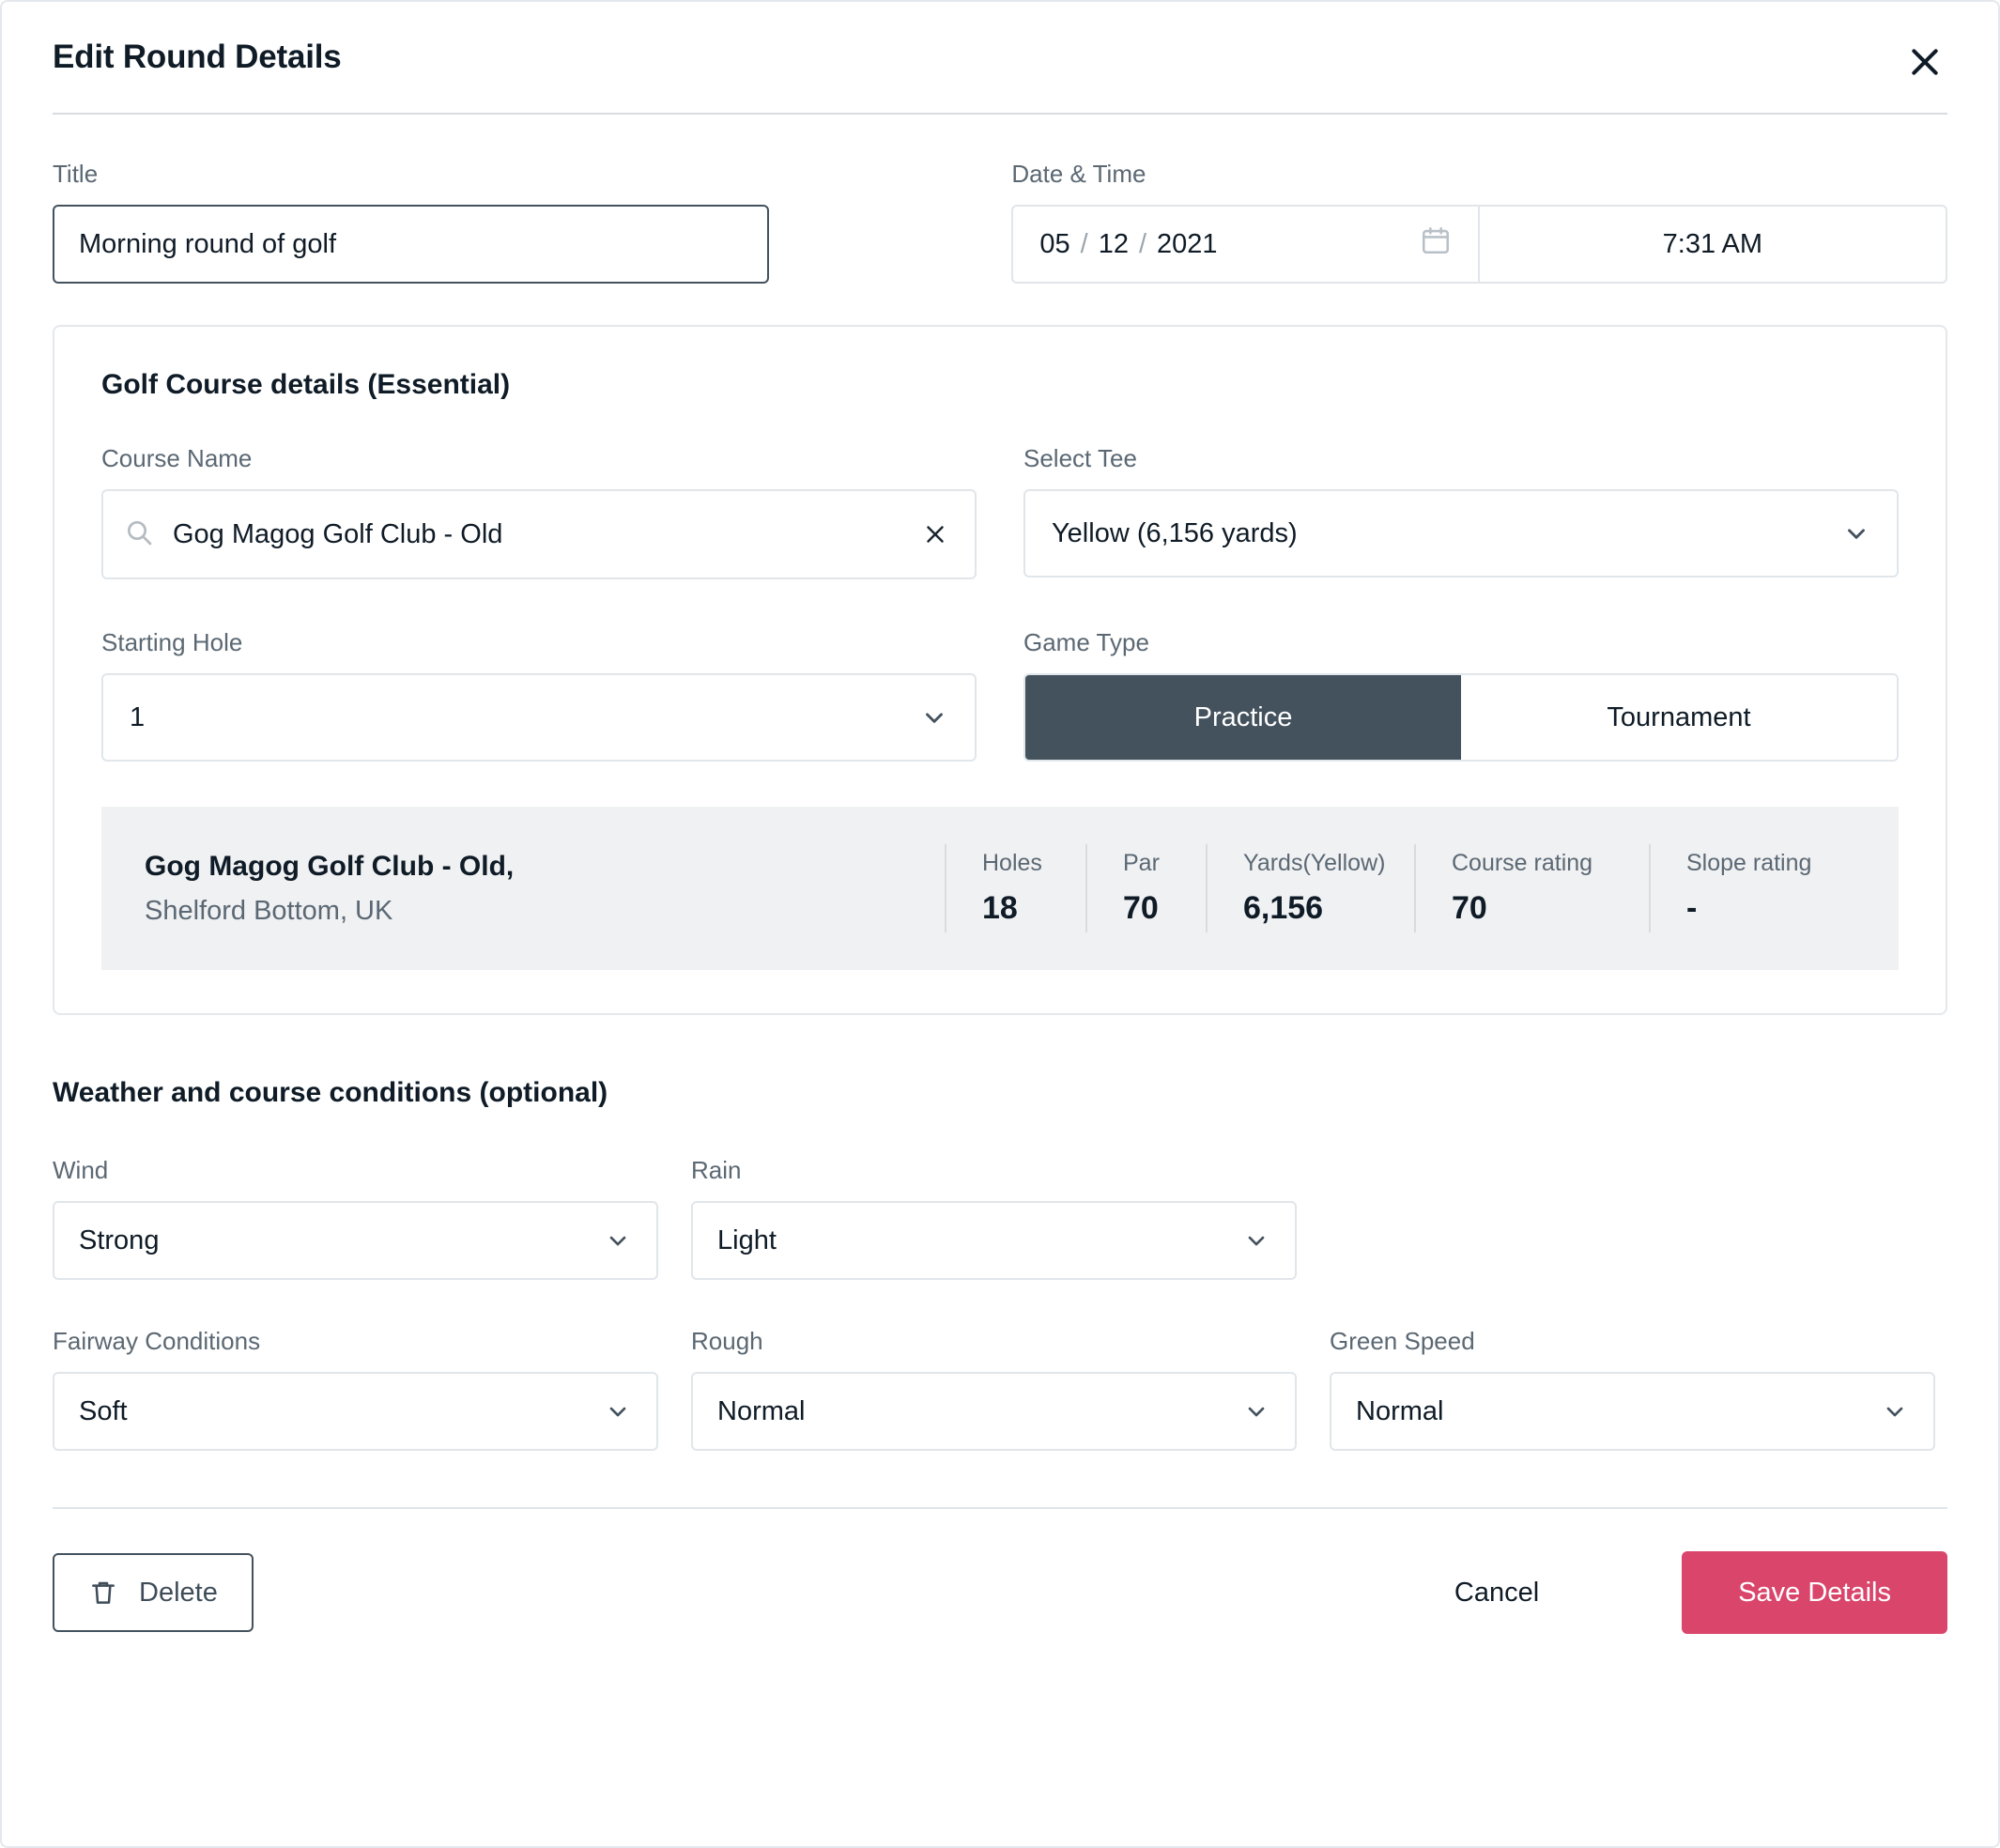 The width and height of the screenshot is (2000, 1848). What do you see at coordinates (1310, 888) in the screenshot?
I see `stat-yards: Yards(Yellow) 6,156` at bounding box center [1310, 888].